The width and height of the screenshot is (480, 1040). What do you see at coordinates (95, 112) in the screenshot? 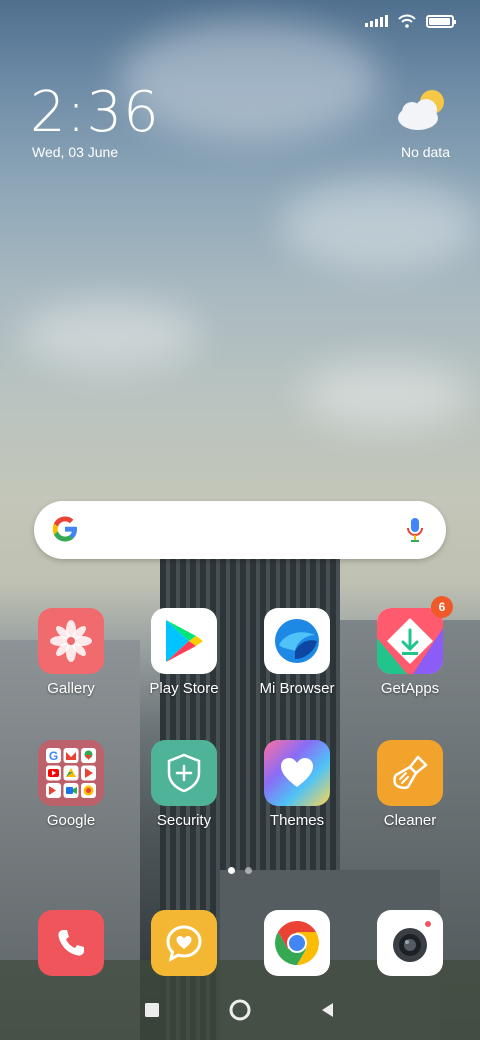
I see `clock-time: 2:36` at bounding box center [95, 112].